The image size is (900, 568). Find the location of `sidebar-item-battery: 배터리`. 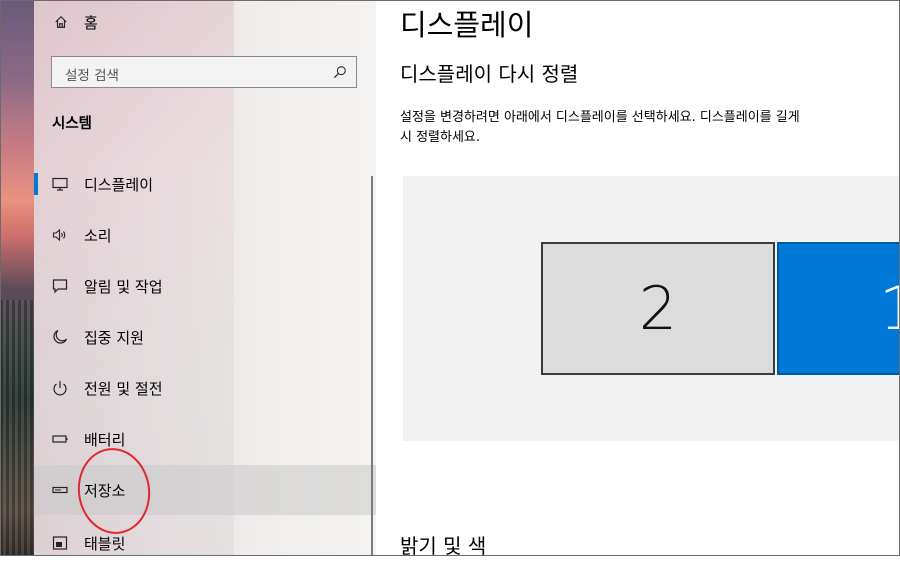

sidebar-item-battery: 배터리 is located at coordinates (205, 439).